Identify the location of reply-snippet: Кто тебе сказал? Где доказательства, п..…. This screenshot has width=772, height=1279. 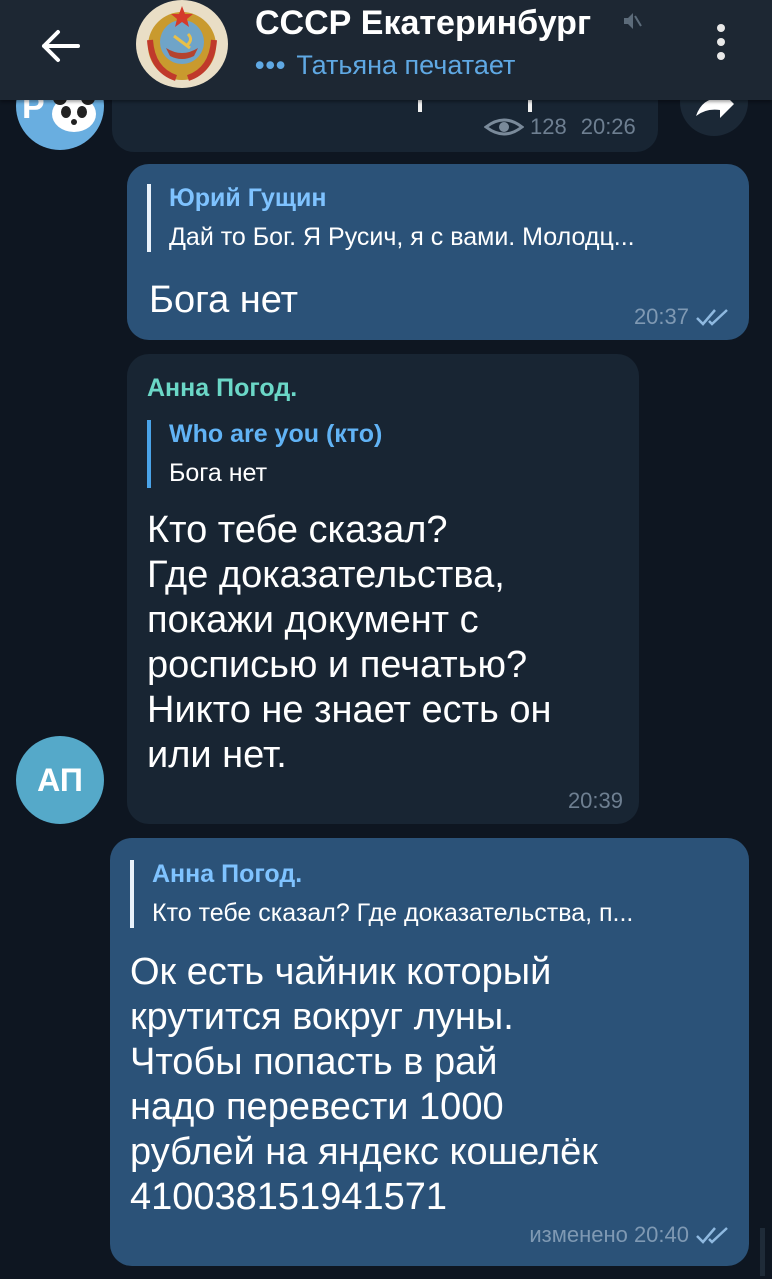
(393, 913).